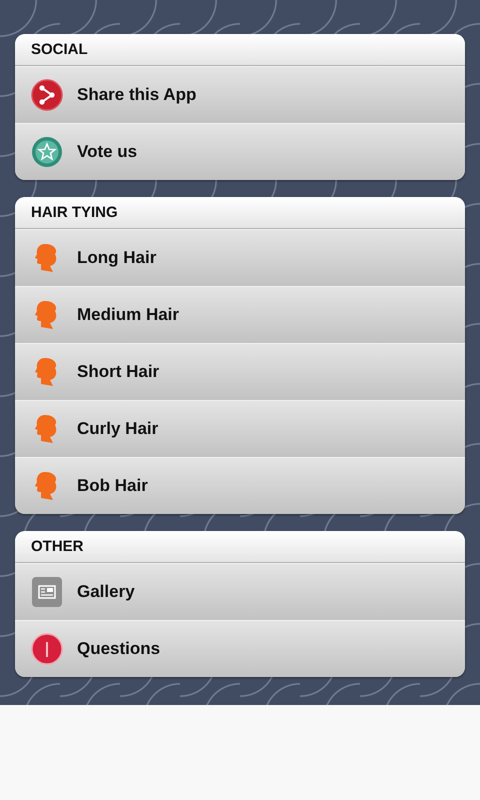 The height and width of the screenshot is (800, 480). I want to click on menu-item: Curly Hair, so click(240, 428).